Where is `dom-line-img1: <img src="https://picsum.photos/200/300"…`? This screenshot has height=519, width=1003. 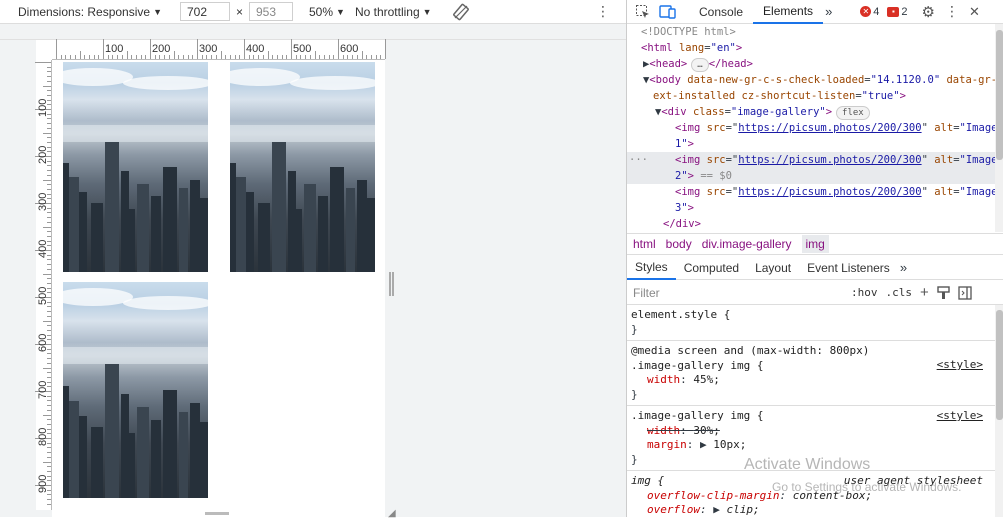 dom-line-img1: <img src="https://picsum.photos/200/300"… is located at coordinates (811, 128).